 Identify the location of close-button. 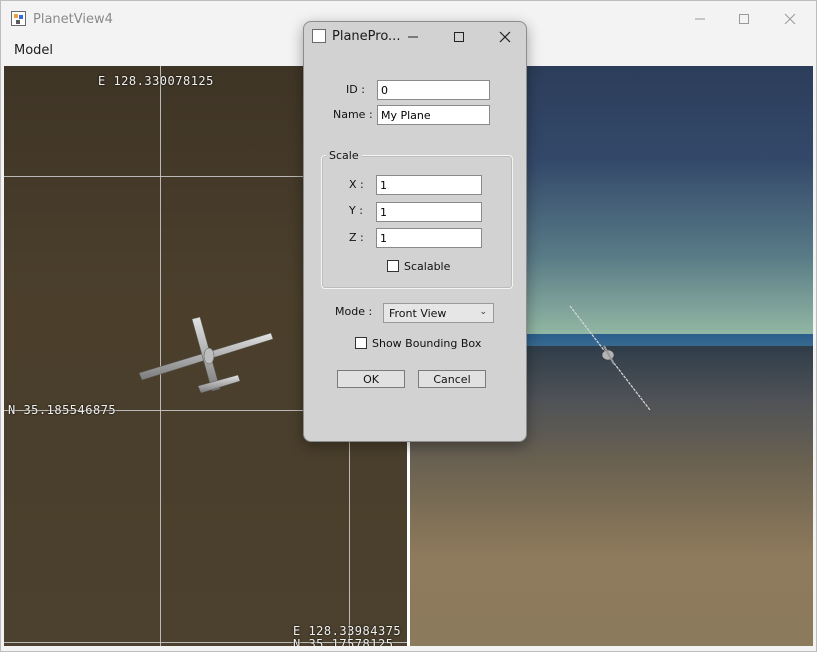
(790, 19).